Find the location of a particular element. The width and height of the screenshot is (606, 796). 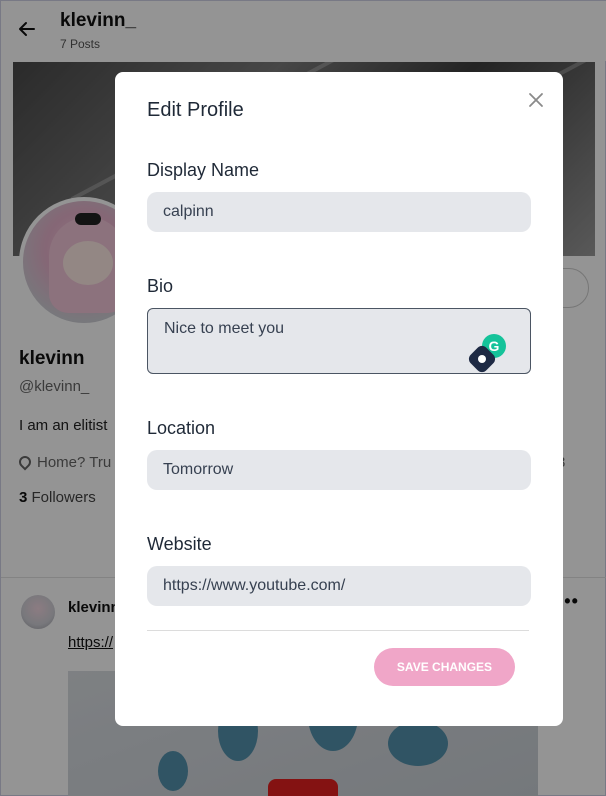

close-icon is located at coordinates (536, 100).